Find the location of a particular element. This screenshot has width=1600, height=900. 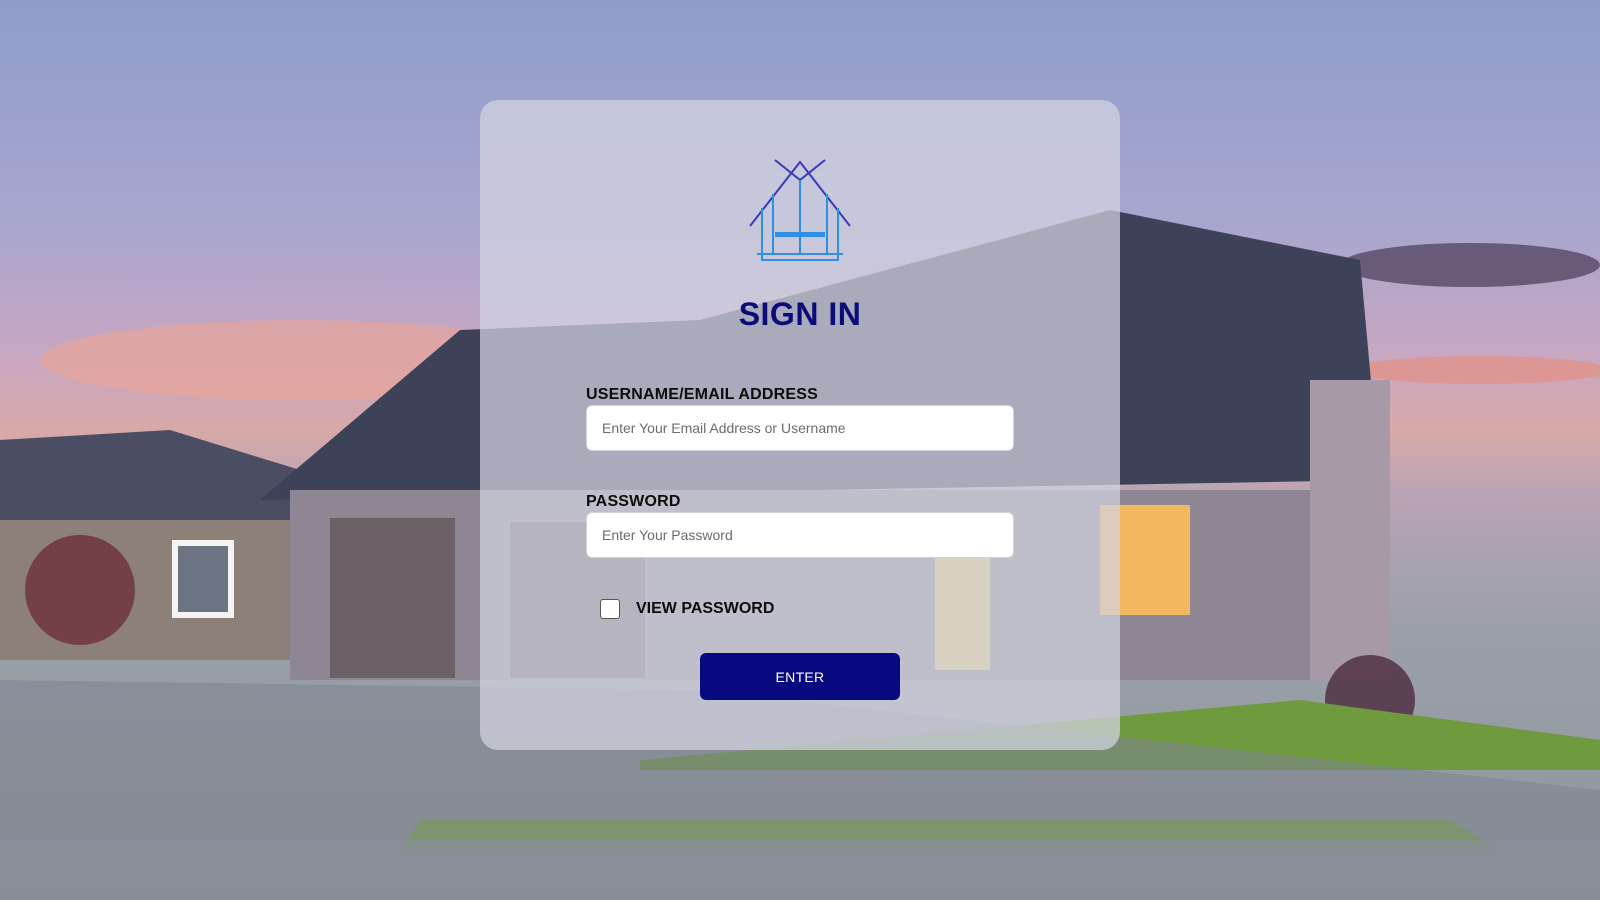

view-password-checkbox is located at coordinates (610, 609).